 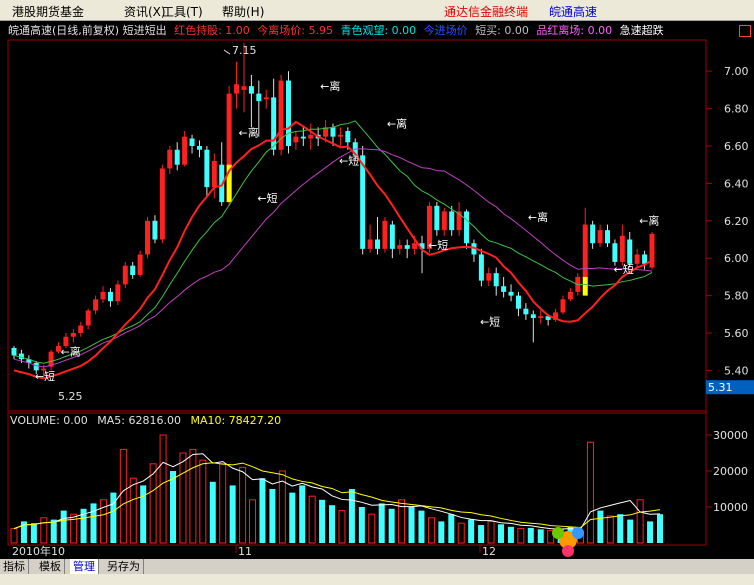 What do you see at coordinates (736, 221) in the screenshot?
I see `price-tick-label: 6.20` at bounding box center [736, 221].